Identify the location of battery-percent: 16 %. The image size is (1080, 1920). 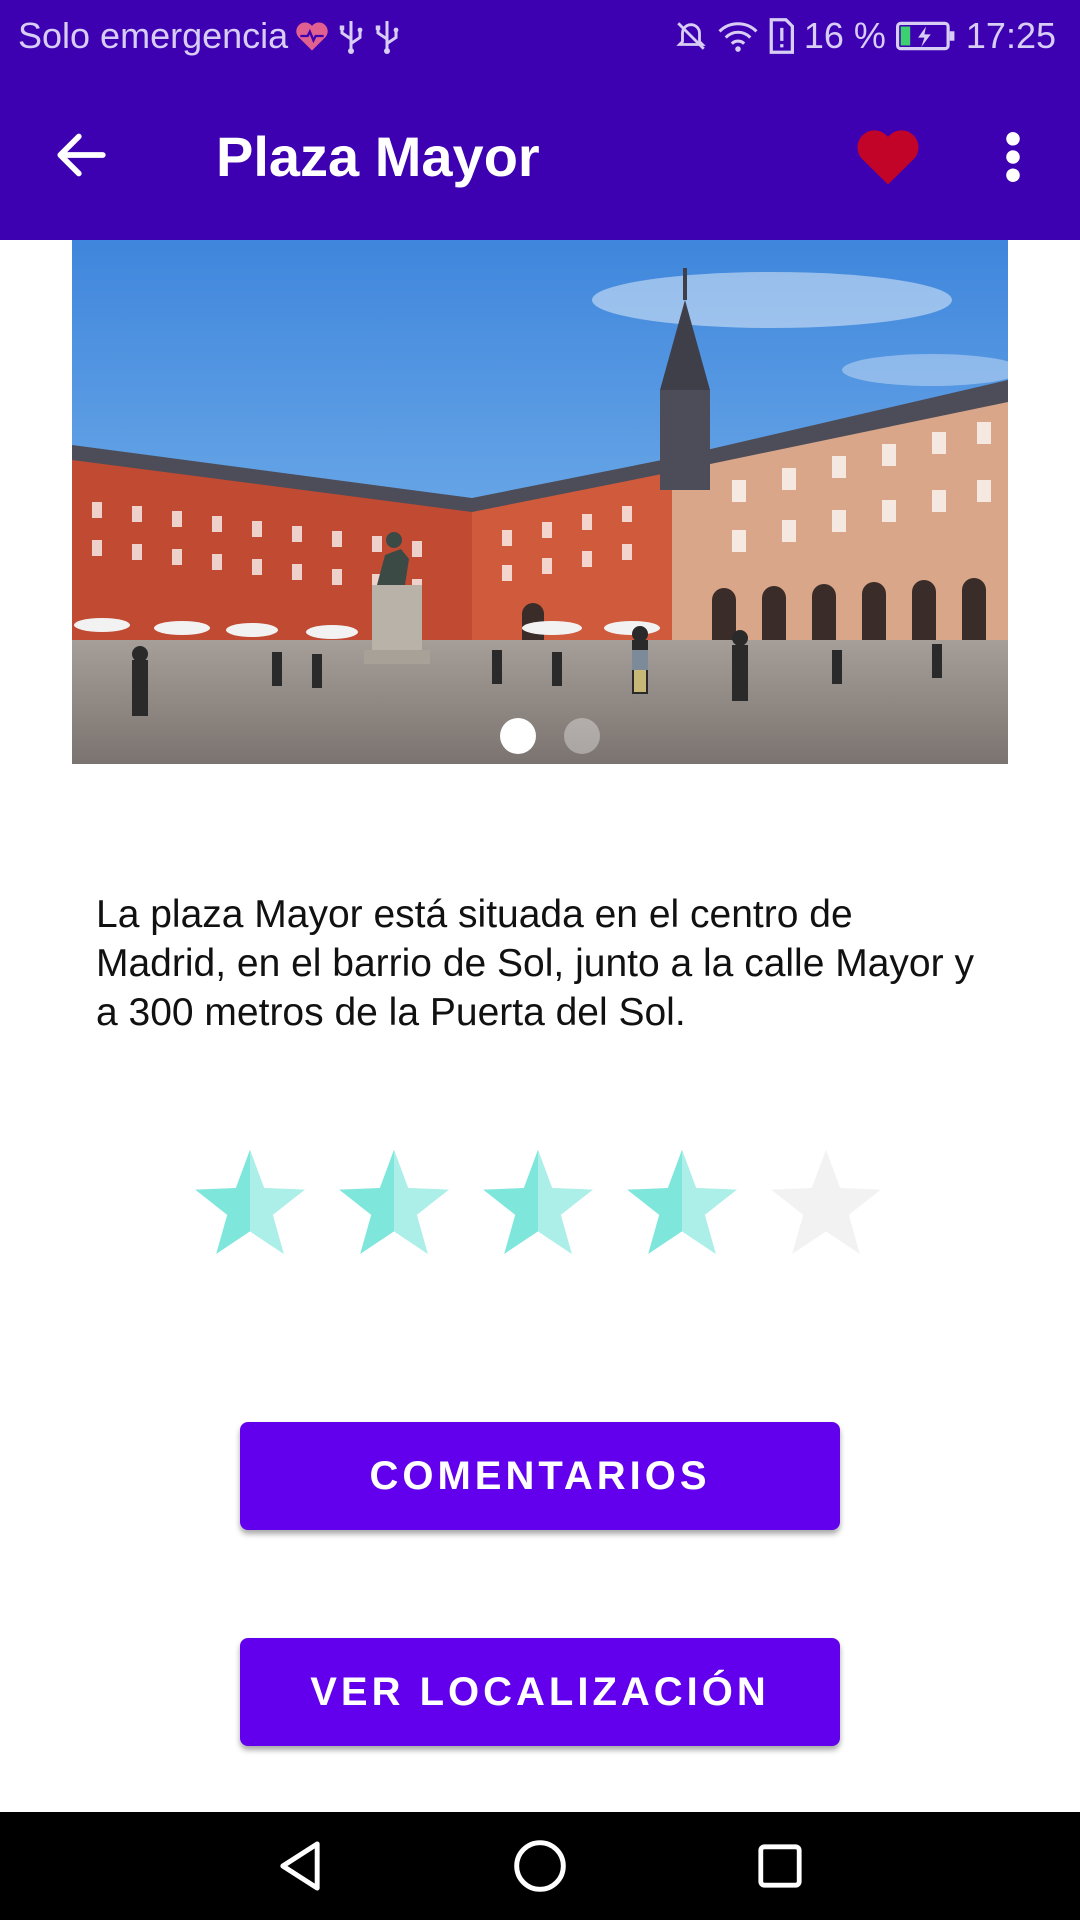
(844, 35).